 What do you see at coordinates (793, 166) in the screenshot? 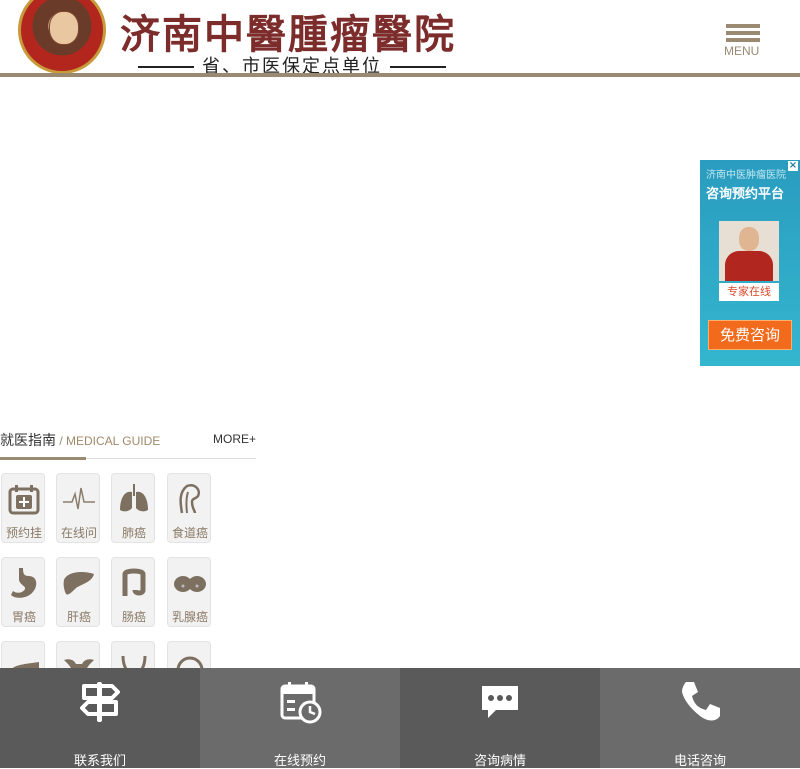
I see `close-icon: ×` at bounding box center [793, 166].